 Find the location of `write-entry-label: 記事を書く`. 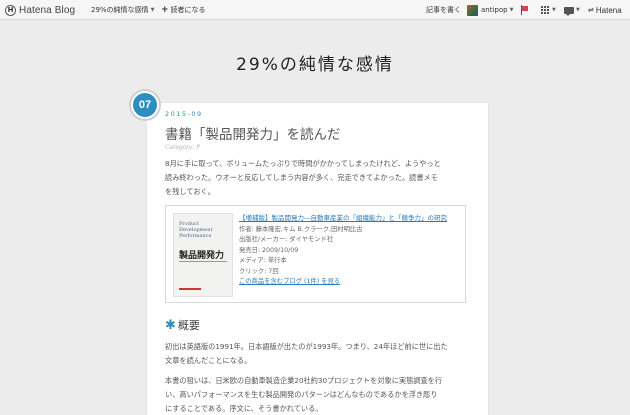

write-entry-label: 記事を書く is located at coordinates (443, 10).